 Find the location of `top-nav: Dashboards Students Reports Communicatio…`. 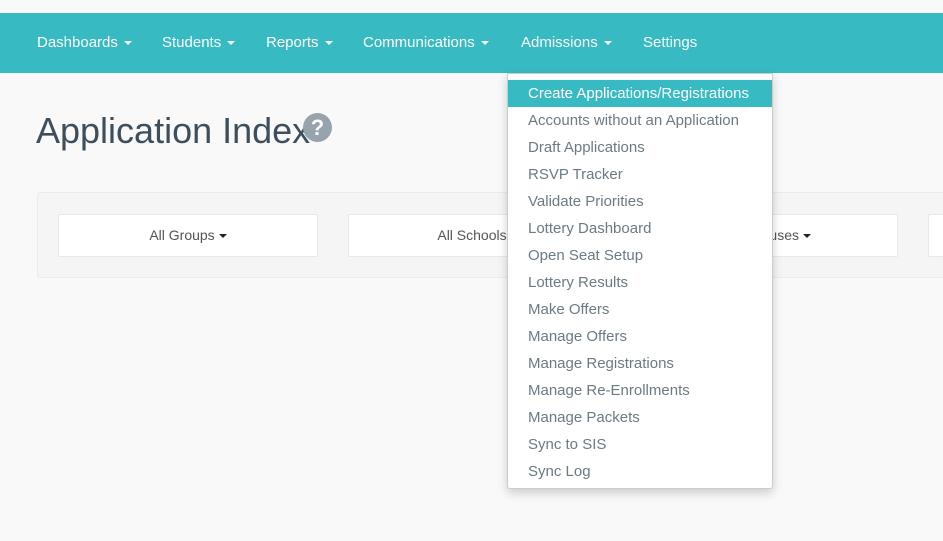

top-nav: Dashboards Students Reports Communicatio… is located at coordinates (471, 43).